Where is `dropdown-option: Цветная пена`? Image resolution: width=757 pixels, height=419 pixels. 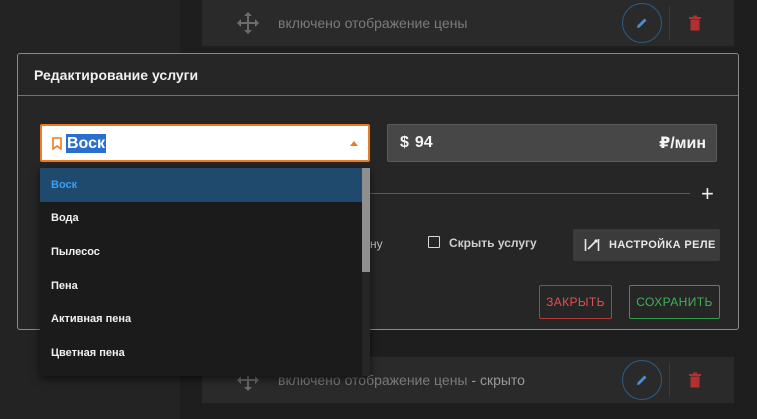
dropdown-option: Цветная пена is located at coordinates (201, 353).